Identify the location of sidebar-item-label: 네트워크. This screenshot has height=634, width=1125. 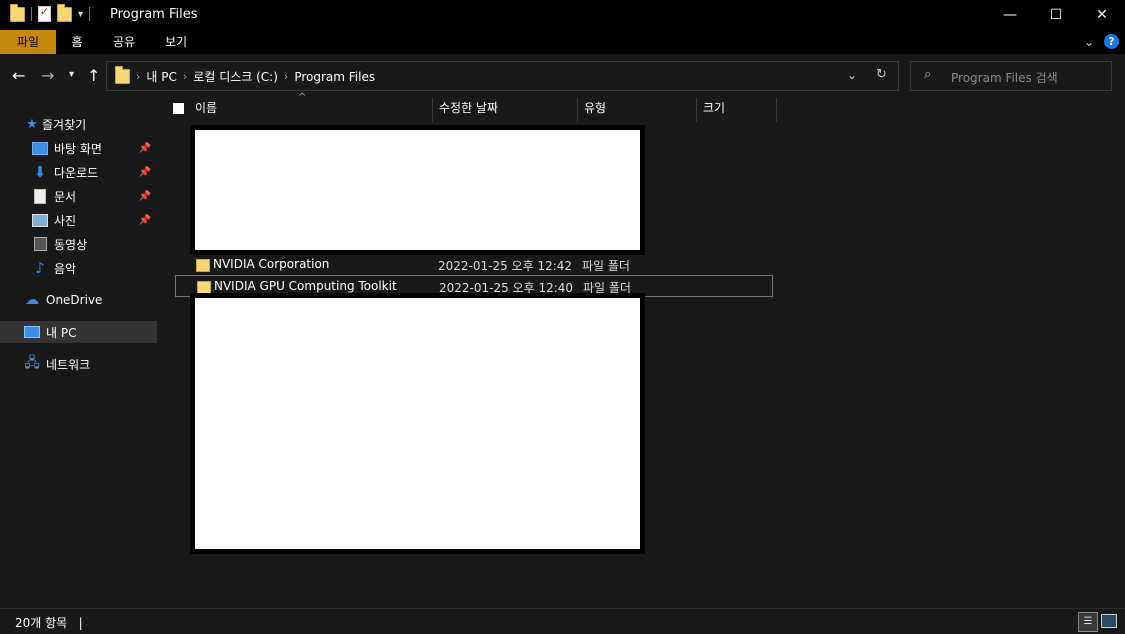
(68, 364).